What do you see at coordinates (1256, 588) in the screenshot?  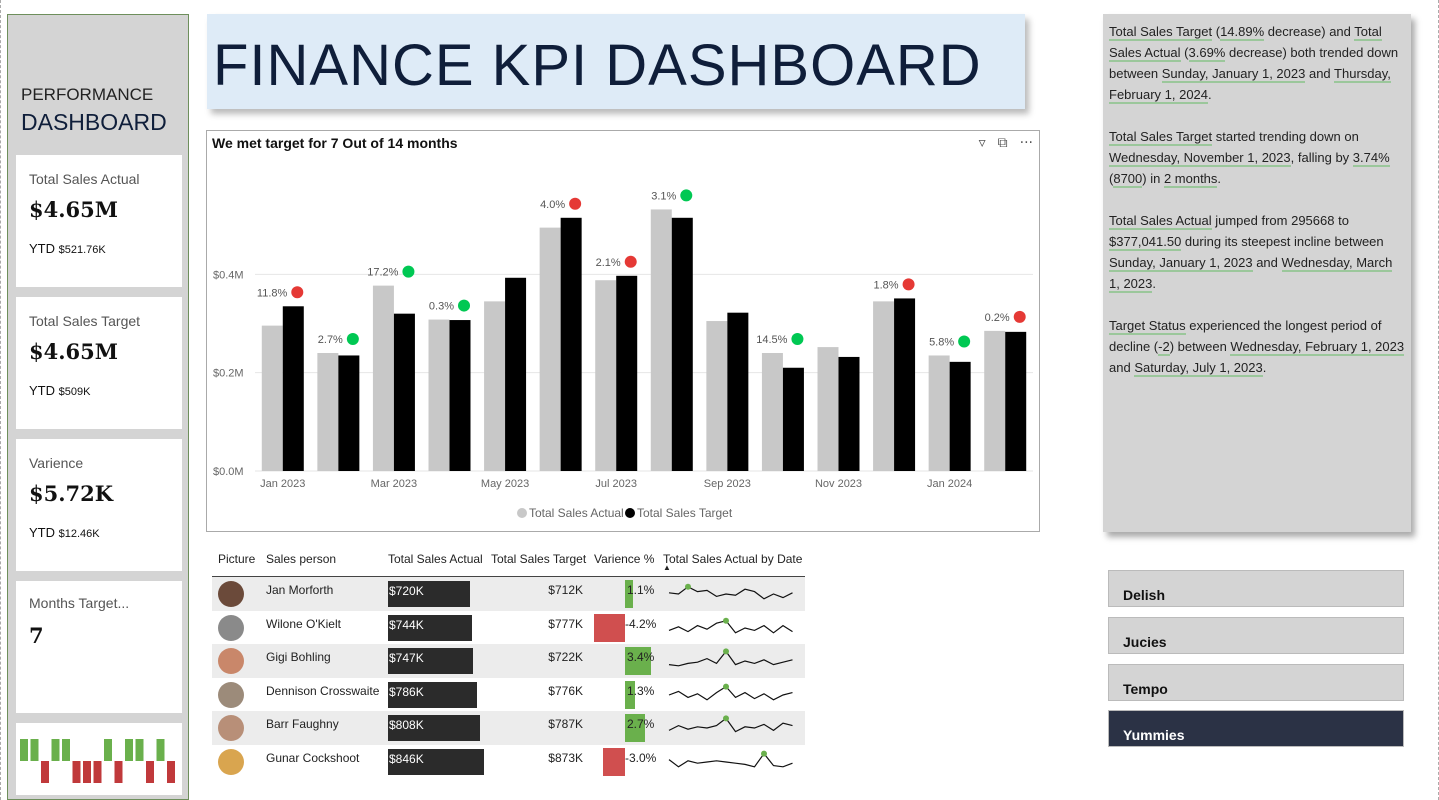 I see `slicer-item-delish: Delish` at bounding box center [1256, 588].